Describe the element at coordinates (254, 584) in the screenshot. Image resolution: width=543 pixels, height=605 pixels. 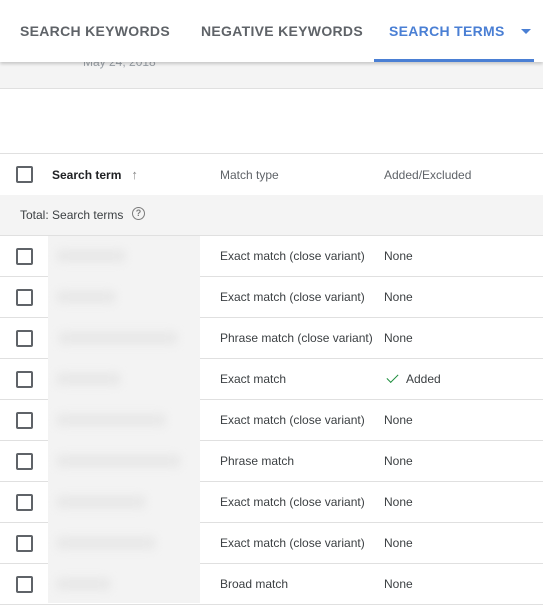
I see `match-type-cell: Broad match` at that location.